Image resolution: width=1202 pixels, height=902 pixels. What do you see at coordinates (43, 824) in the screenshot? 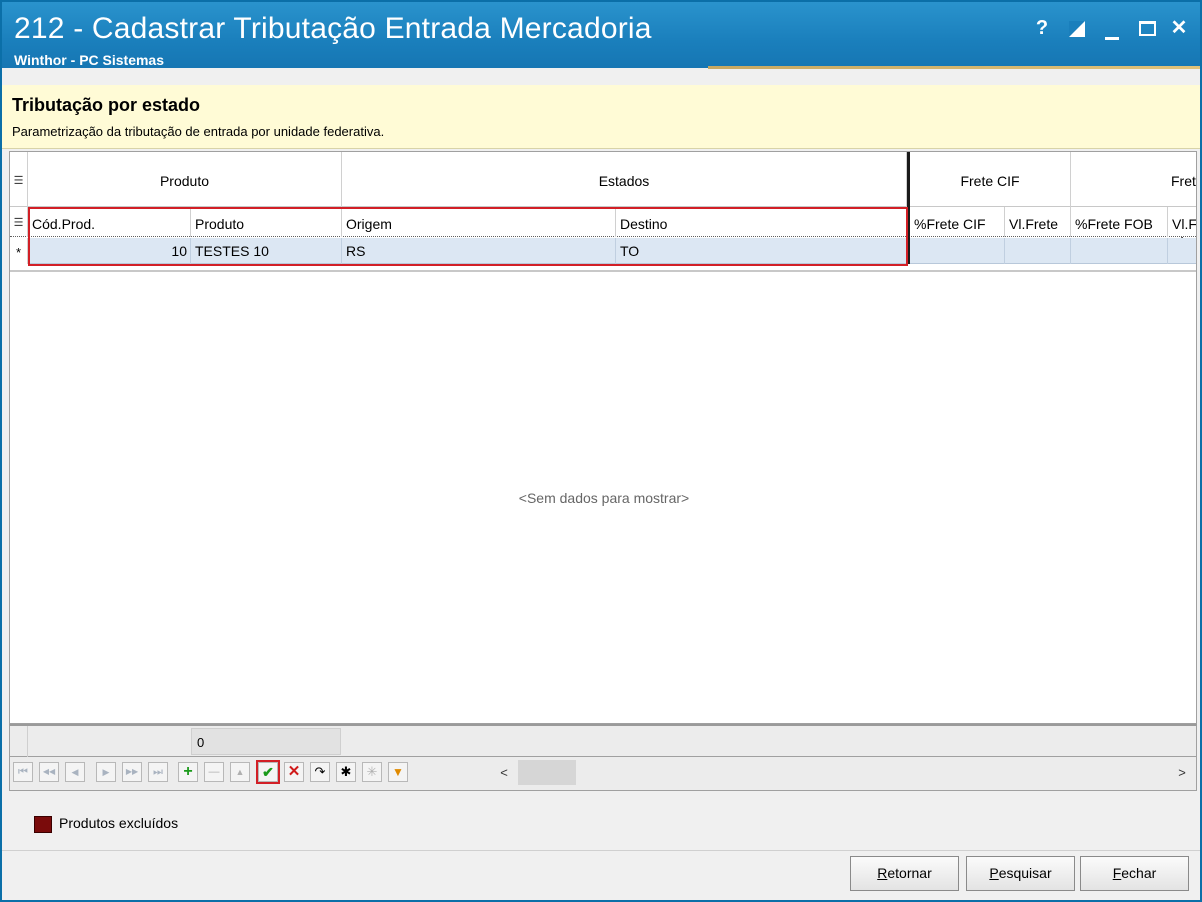
I see `legend-swatch` at bounding box center [43, 824].